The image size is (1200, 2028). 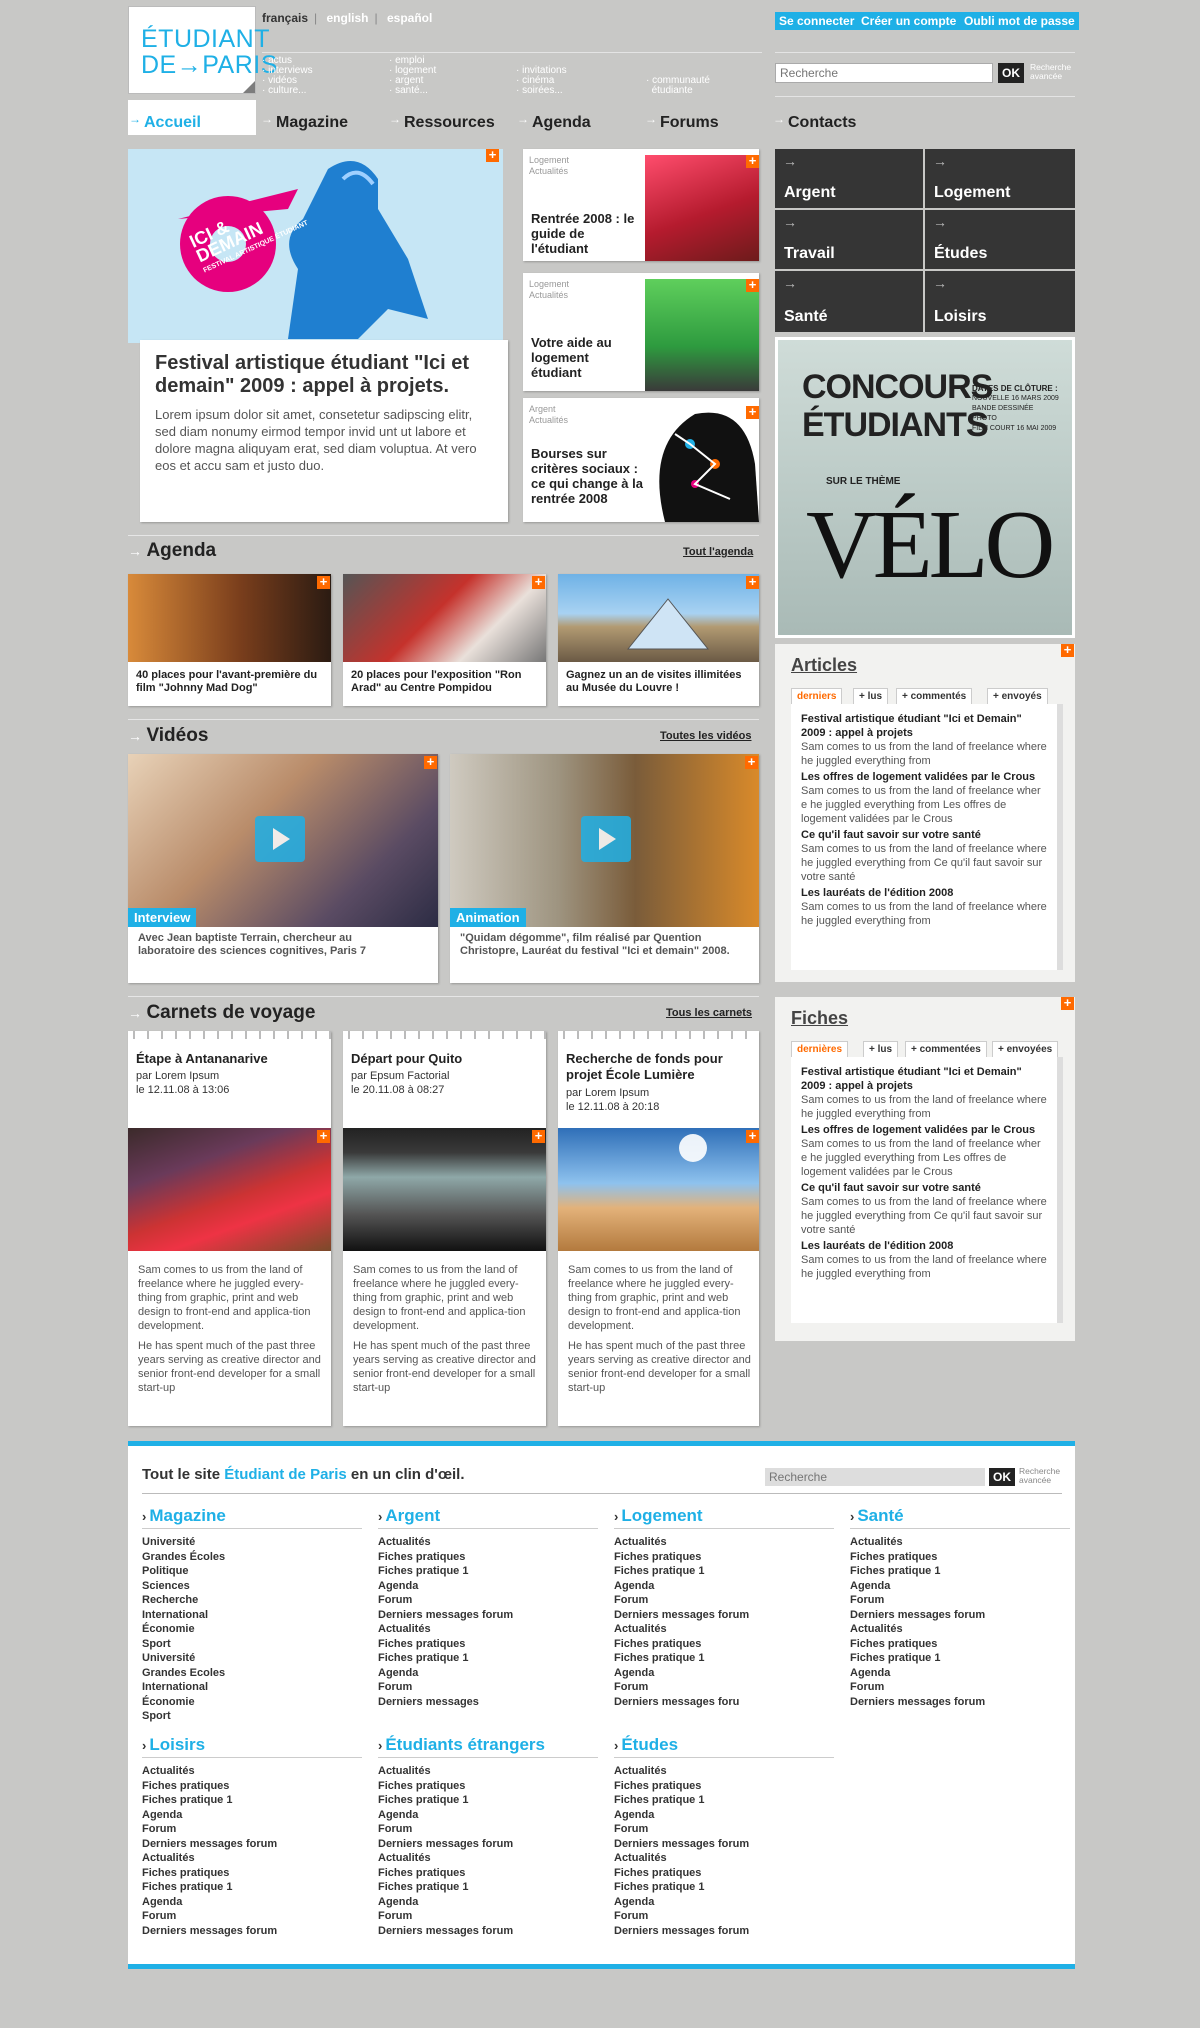 What do you see at coordinates (1000, 239) in the screenshot?
I see `category-etudes: → Études` at bounding box center [1000, 239].